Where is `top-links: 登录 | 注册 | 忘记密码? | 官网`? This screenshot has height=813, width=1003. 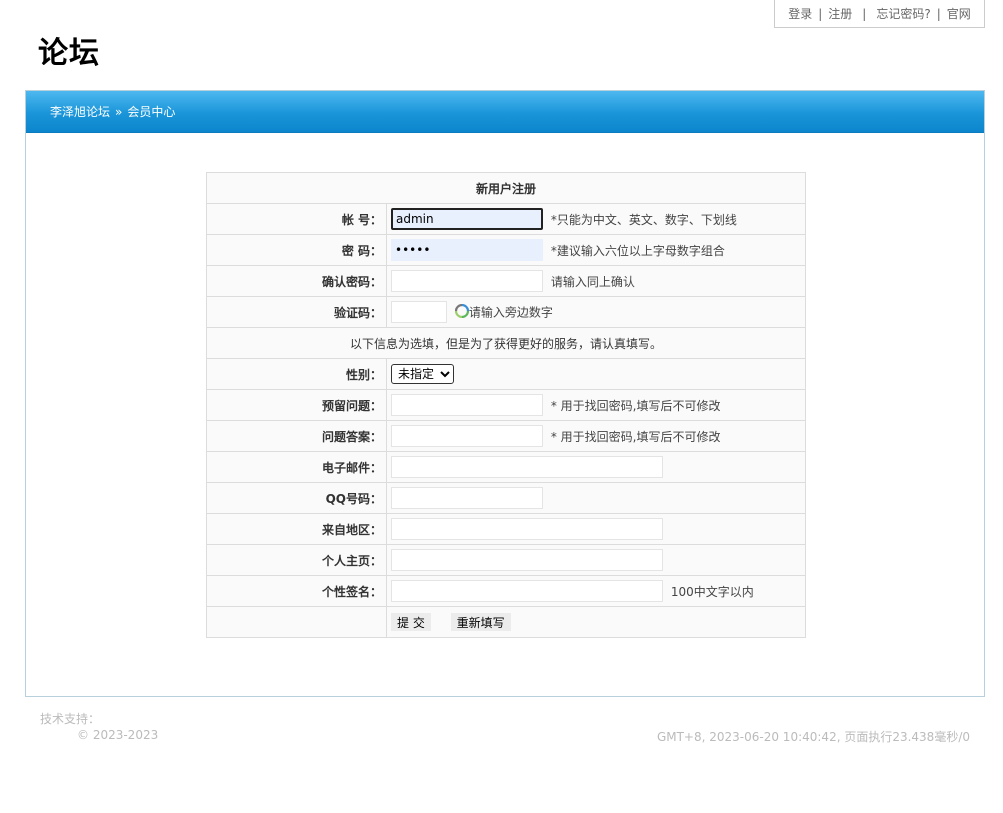
top-links: 登录 | 注册 | 忘记密码? | 官网 is located at coordinates (879, 14).